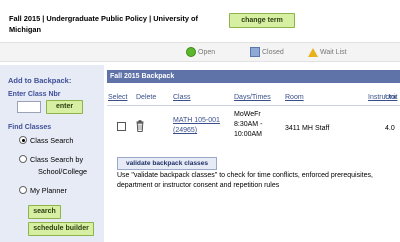  I want to click on column-units: Unit, so click(391, 97).